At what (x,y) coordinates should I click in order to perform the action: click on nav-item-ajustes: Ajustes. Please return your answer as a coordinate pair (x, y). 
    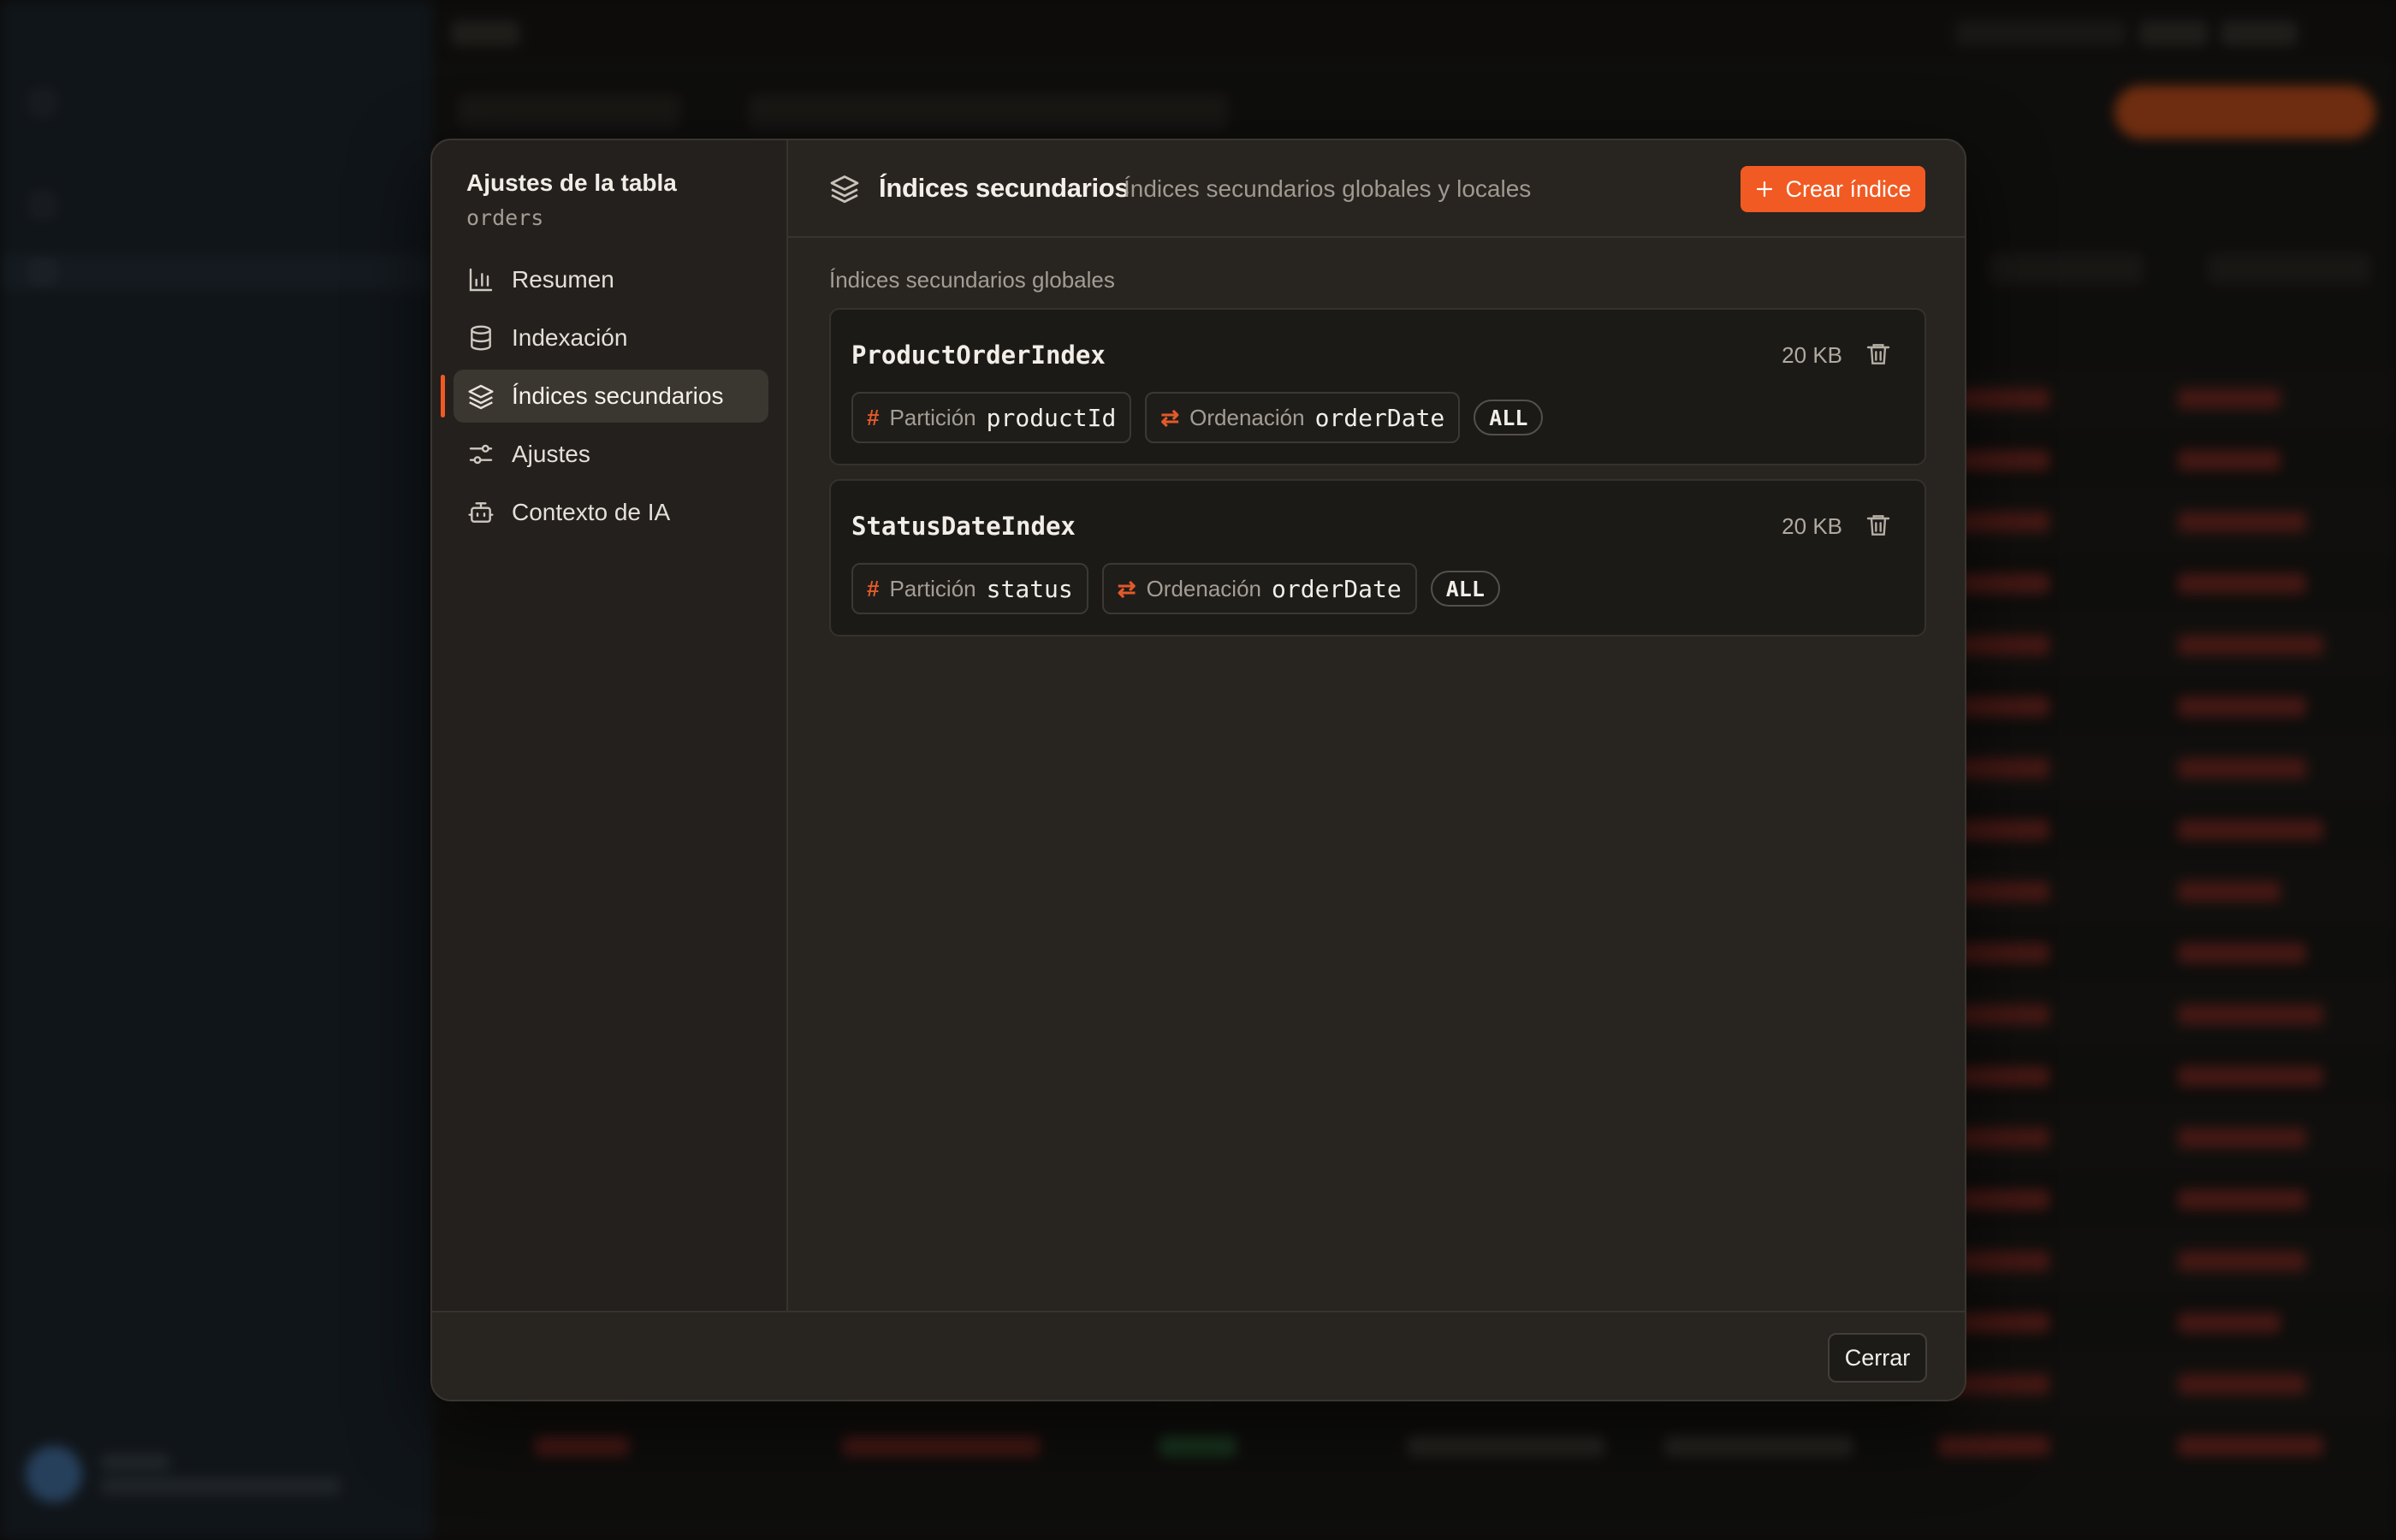
    Looking at the image, I should click on (611, 454).